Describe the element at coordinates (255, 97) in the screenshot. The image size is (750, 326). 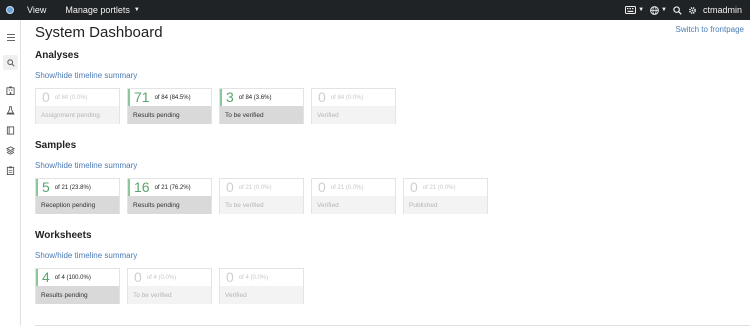
I see `tile-ratio: of 84 (3.6%)` at that location.